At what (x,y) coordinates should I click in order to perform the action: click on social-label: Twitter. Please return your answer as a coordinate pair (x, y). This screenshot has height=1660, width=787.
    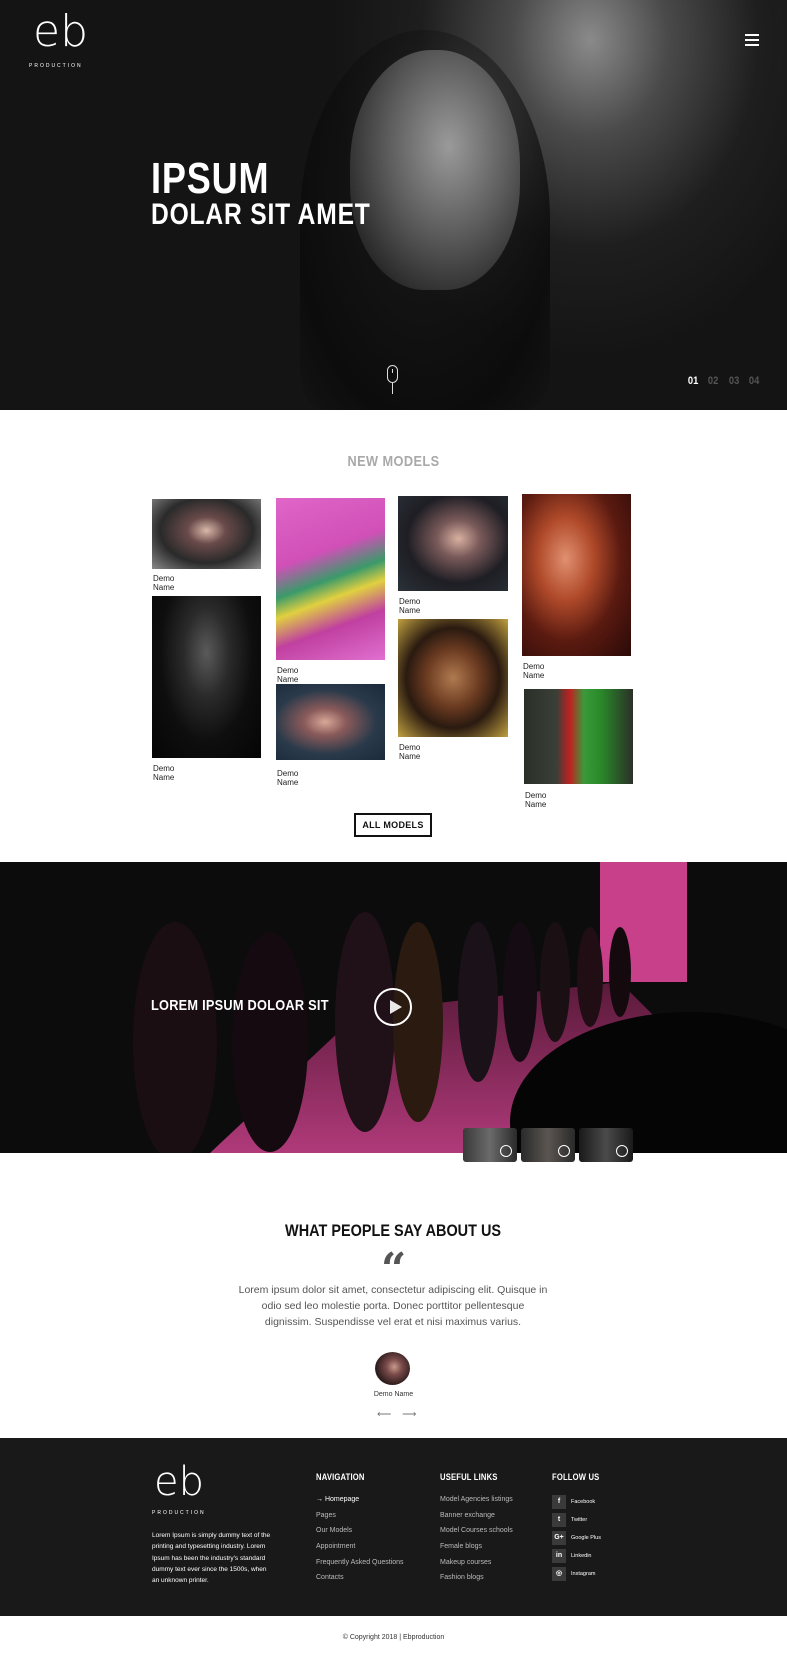
    Looking at the image, I should click on (579, 1520).